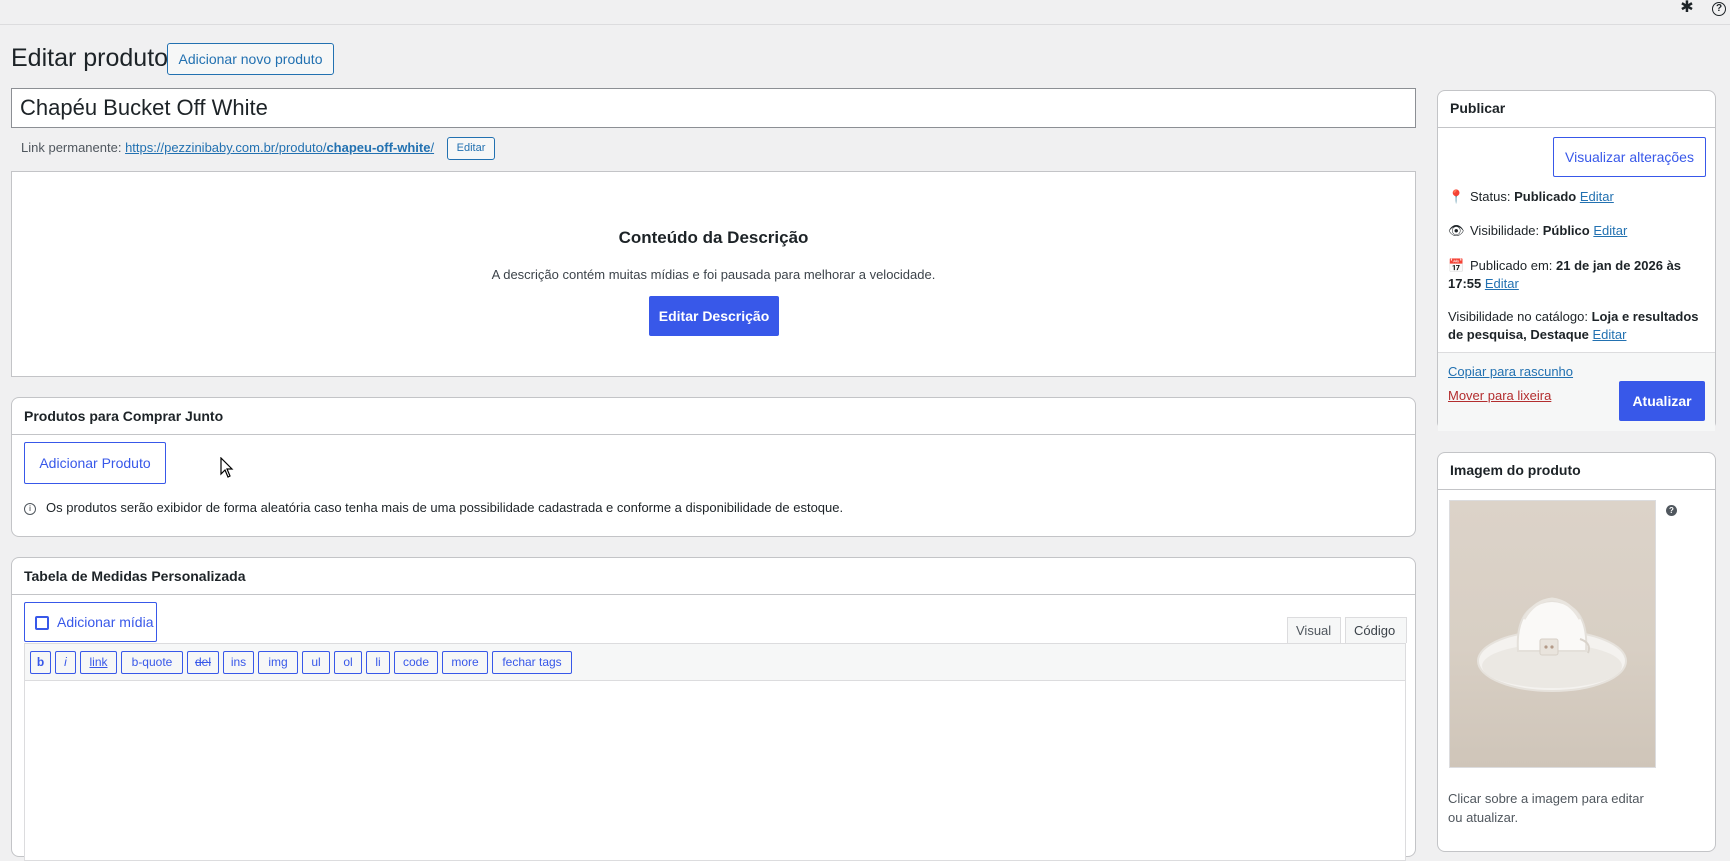  Describe the element at coordinates (713, 576) in the screenshot. I see `size-table-header: Tabela de Medidas Personalizada` at that location.